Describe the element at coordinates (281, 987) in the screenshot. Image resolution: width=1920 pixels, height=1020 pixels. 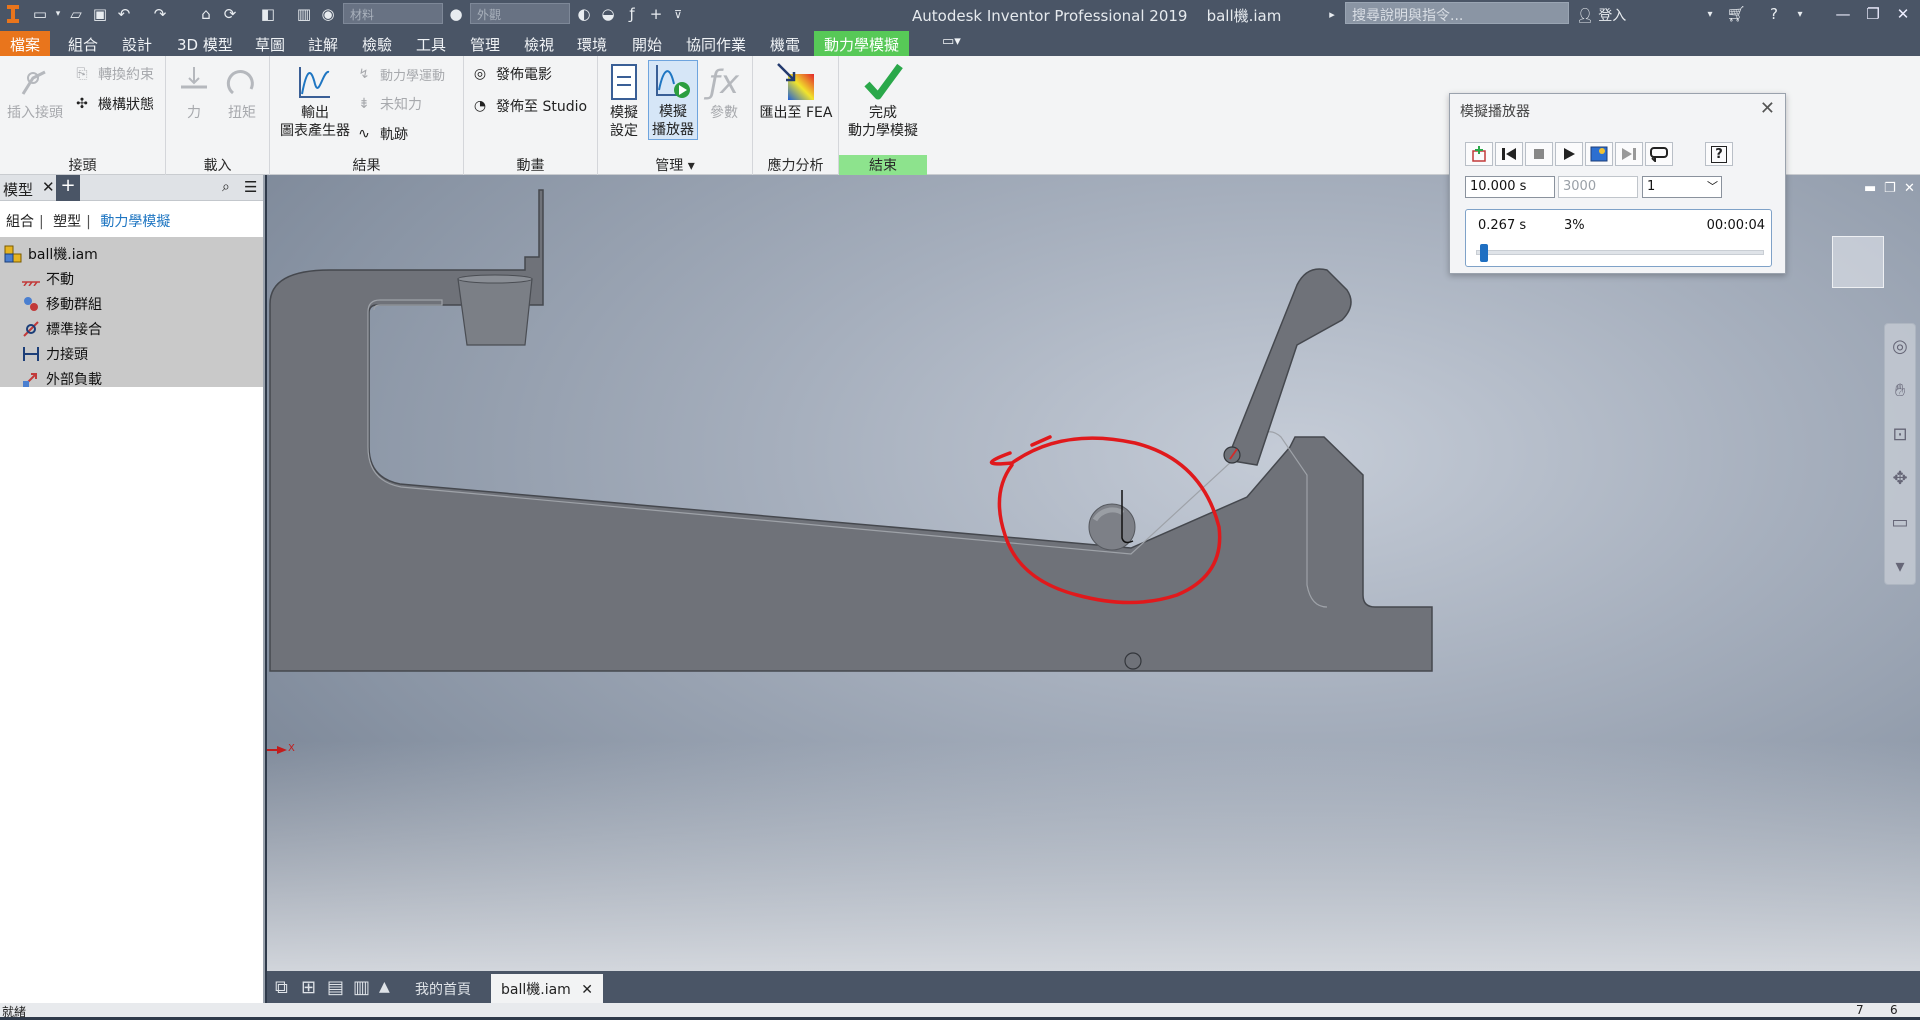
I see `cascade-windows-icon: ⧉` at that location.